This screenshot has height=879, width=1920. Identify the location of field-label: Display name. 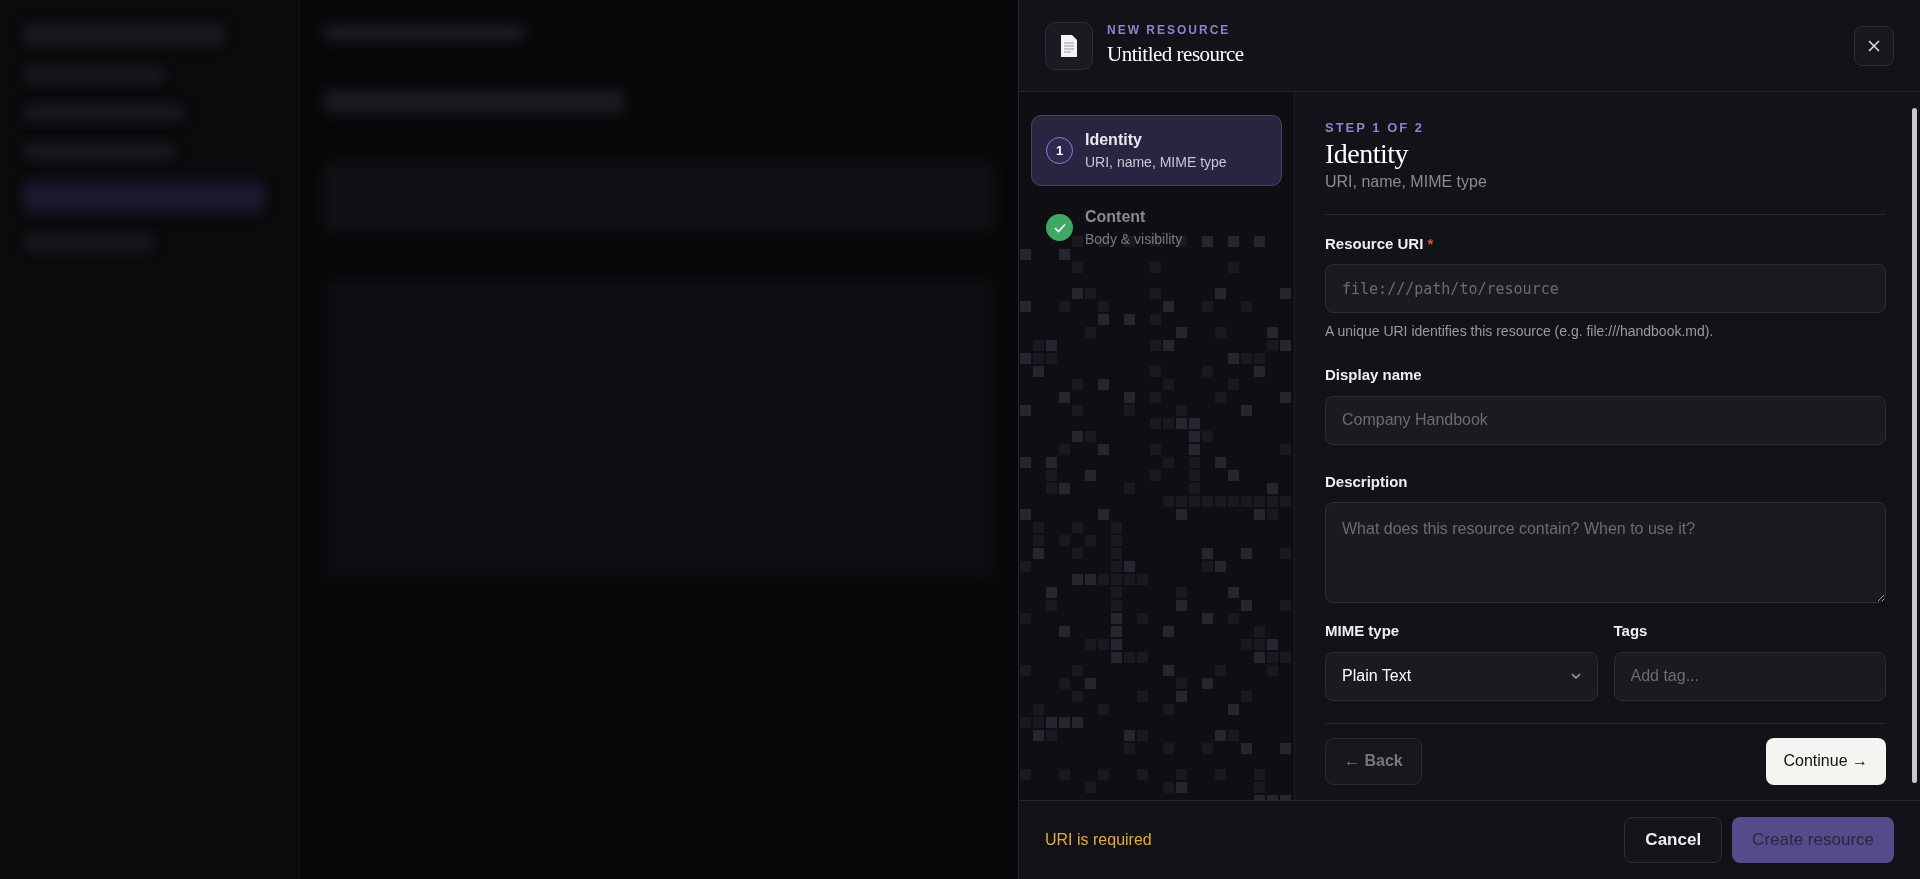
(1374, 375).